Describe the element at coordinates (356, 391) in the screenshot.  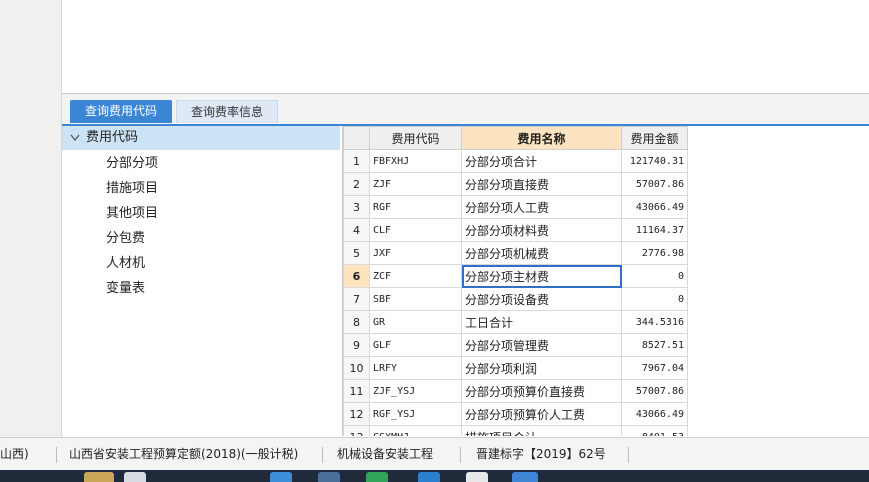
I see `row-number-cell: 11` at that location.